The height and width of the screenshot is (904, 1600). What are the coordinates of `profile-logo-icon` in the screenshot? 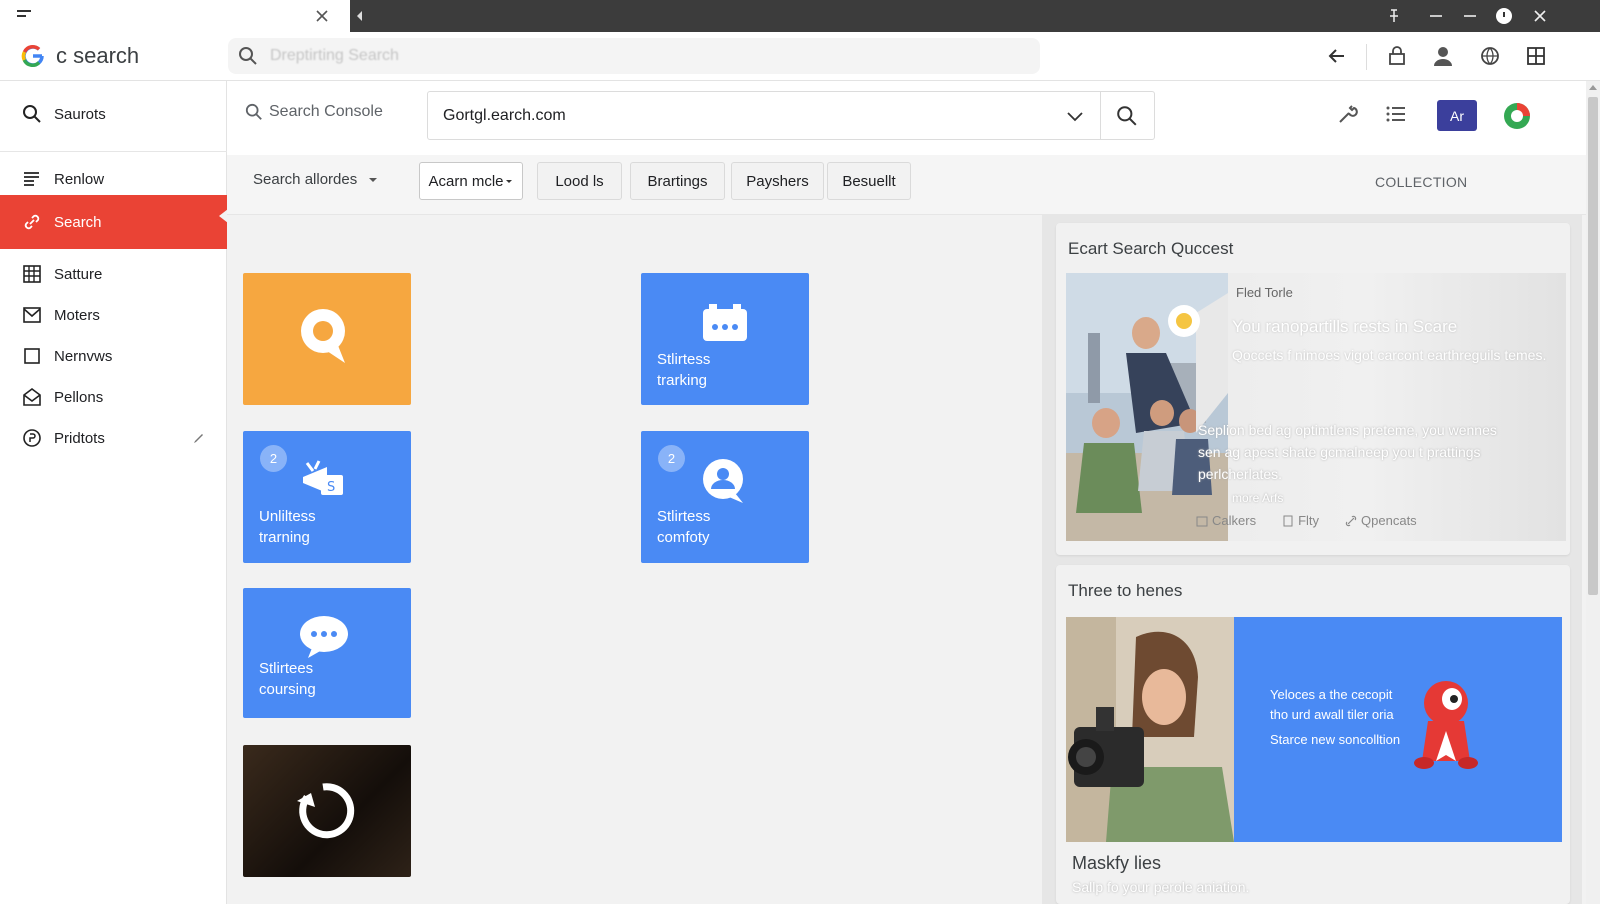 It's located at (1517, 116).